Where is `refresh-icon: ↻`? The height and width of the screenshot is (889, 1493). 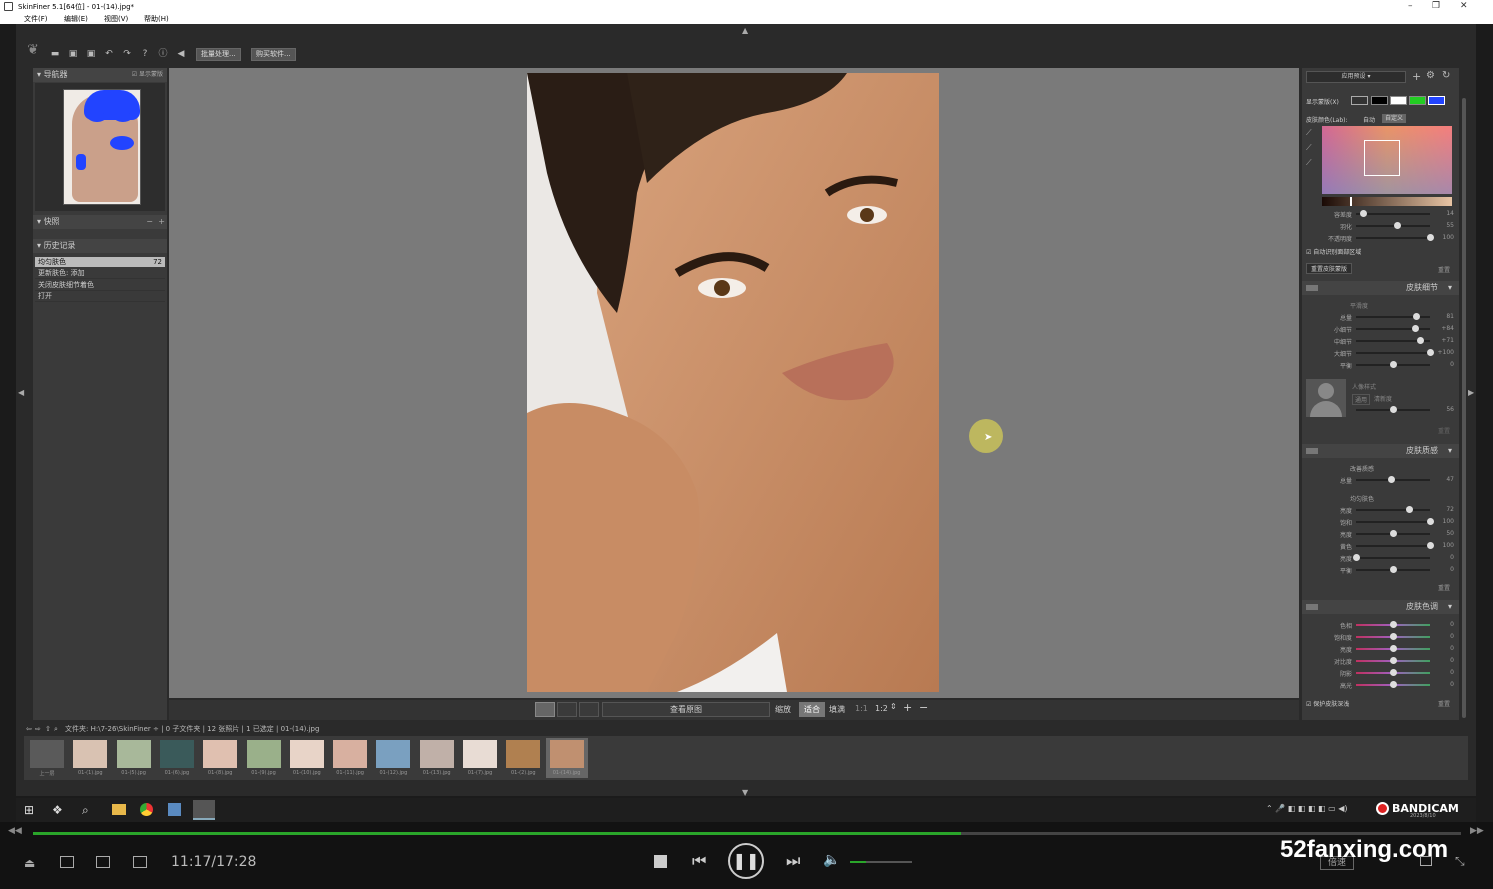
refresh-icon: ↻ is located at coordinates (1446, 75).